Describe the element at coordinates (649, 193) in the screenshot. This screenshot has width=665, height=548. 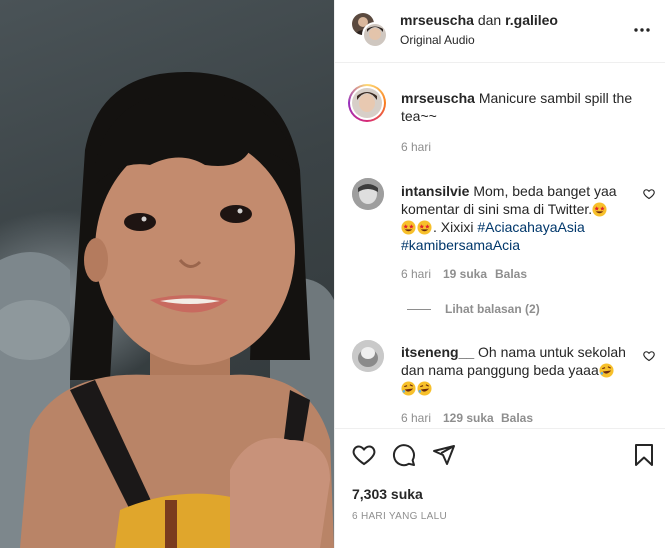
I see `comment-1-heart-icon` at that location.